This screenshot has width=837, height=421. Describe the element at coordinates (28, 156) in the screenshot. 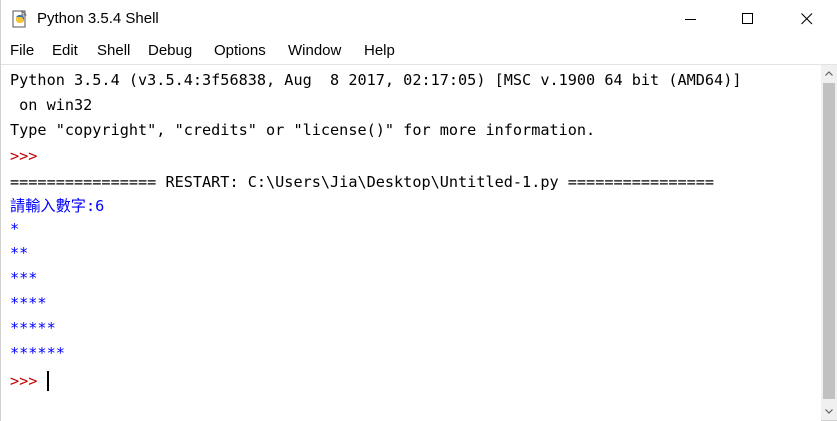

I see `shell-prompt: >>>` at that location.